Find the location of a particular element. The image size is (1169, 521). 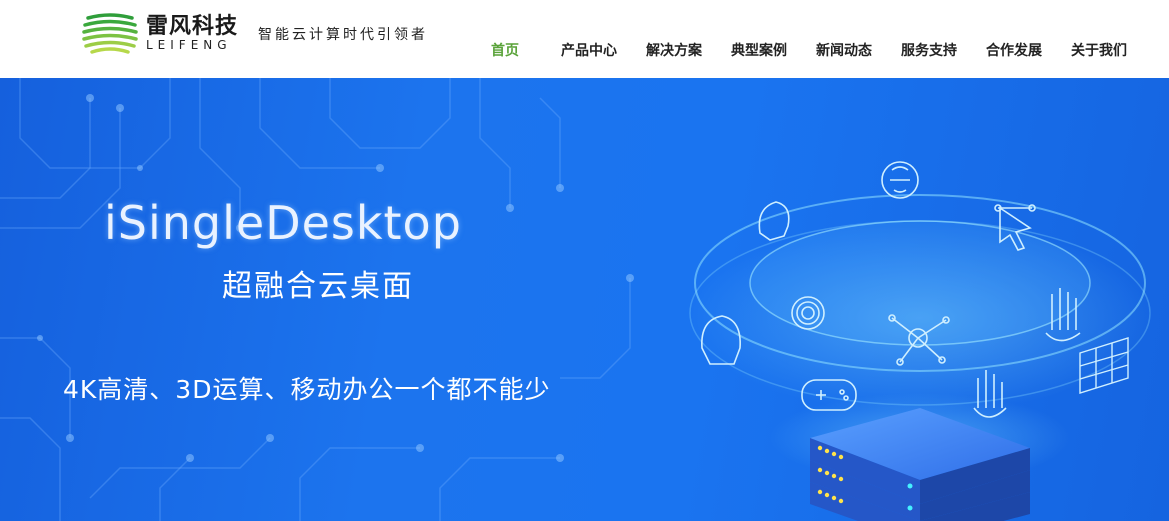

nav-item-news: 新闻动态 is located at coordinates (844, 50).